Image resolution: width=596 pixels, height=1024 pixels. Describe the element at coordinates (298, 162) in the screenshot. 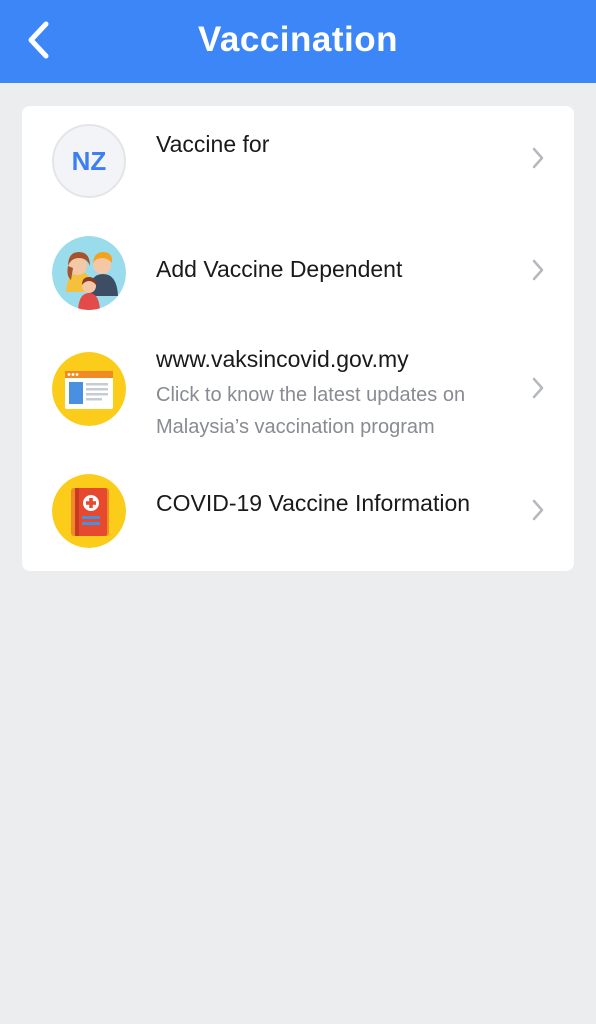

I see `vaccine-for-item: NZ Vaccine for` at that location.